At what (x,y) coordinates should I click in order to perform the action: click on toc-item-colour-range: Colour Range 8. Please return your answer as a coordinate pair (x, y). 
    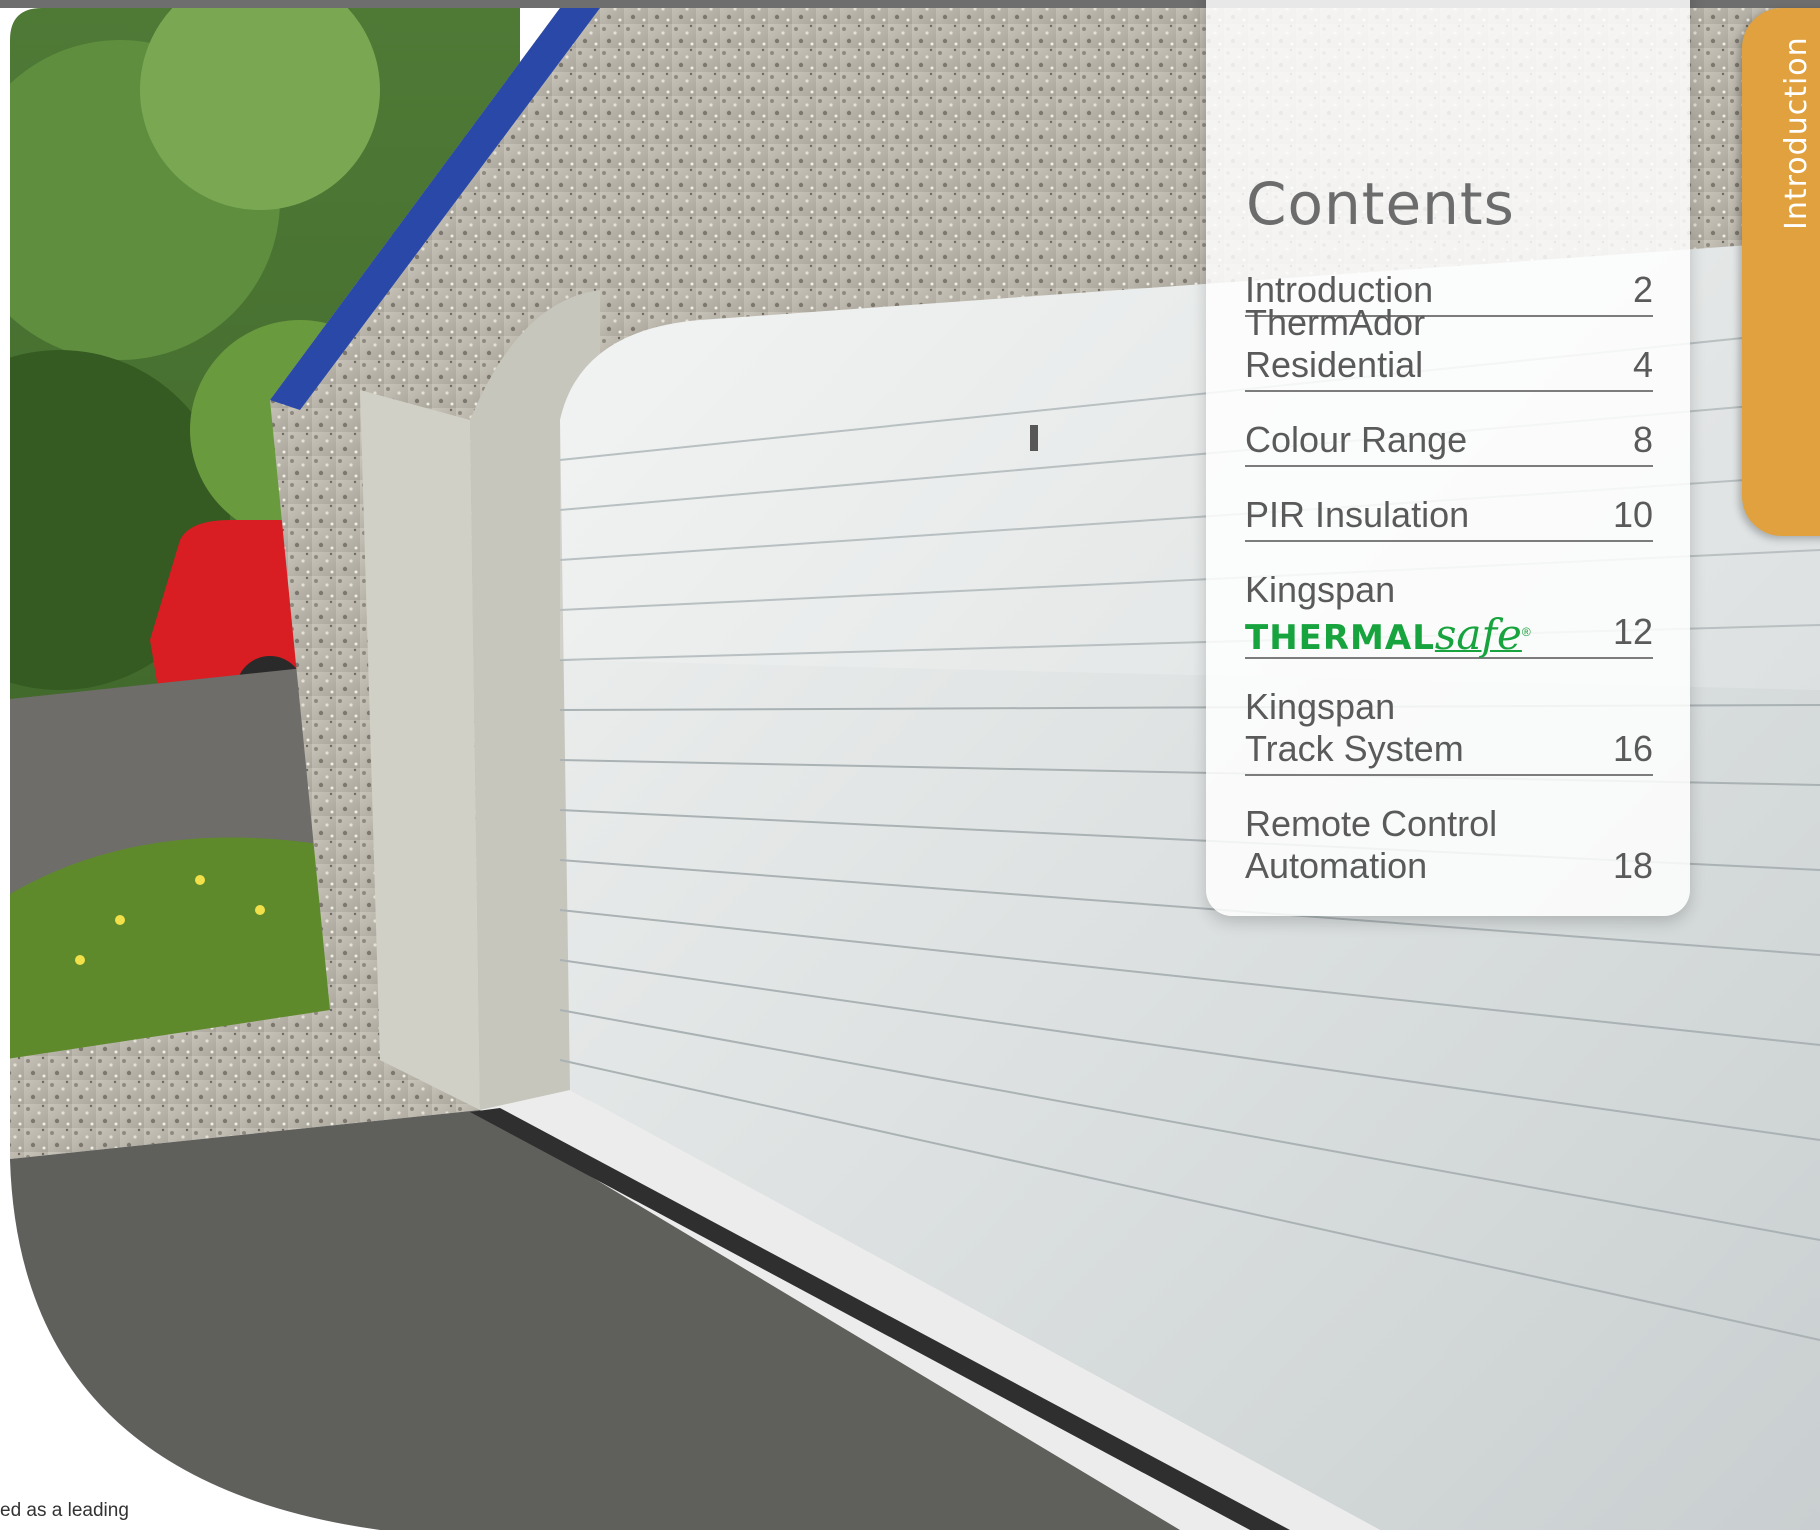
    Looking at the image, I should click on (1449, 441).